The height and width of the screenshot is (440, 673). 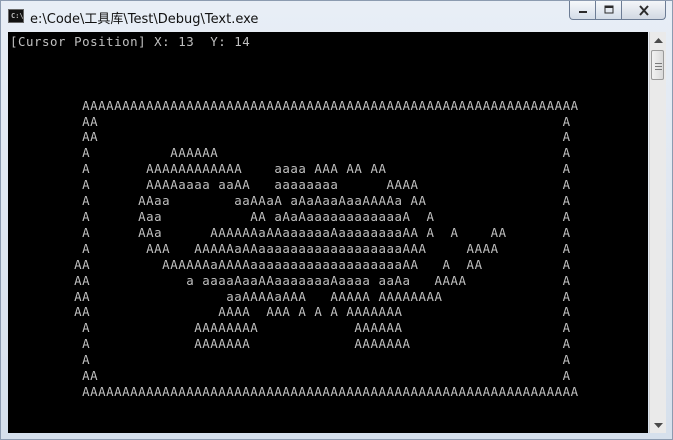 What do you see at coordinates (290, 296) in the screenshot?
I see `console-line: AA aaAAAAaAAA AAAAA AAAAAAAA A` at bounding box center [290, 296].